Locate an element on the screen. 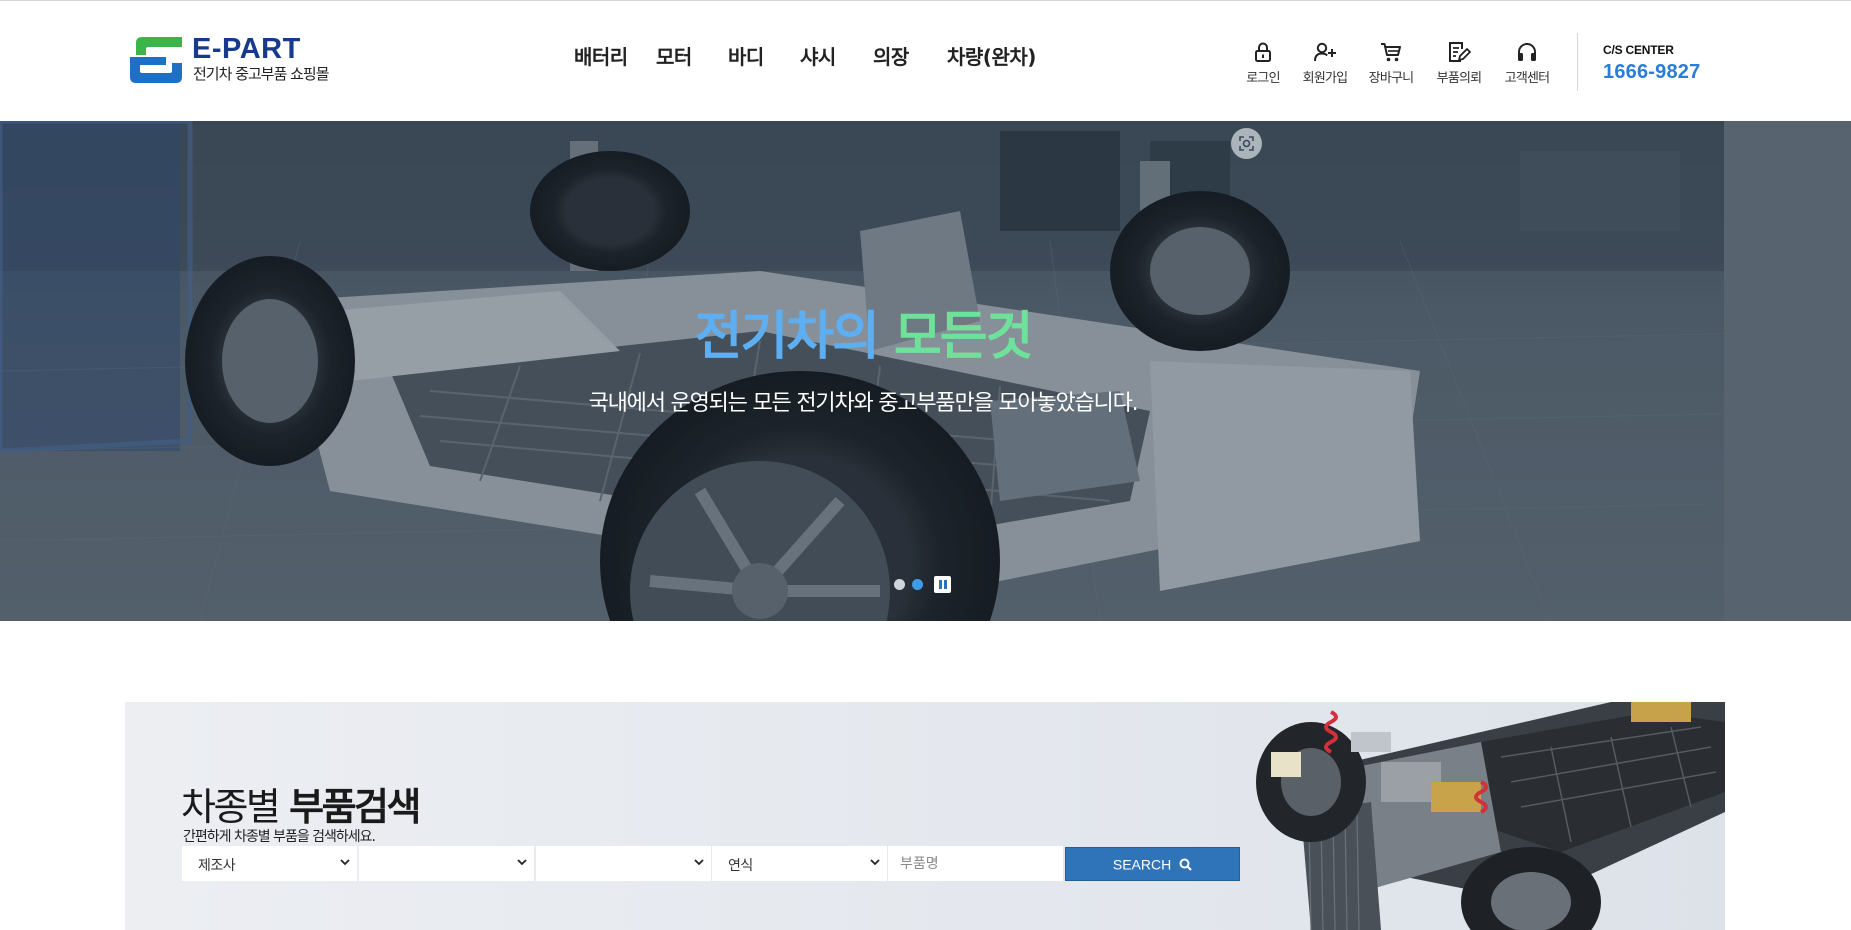  headset-icon is located at coordinates (1527, 52).